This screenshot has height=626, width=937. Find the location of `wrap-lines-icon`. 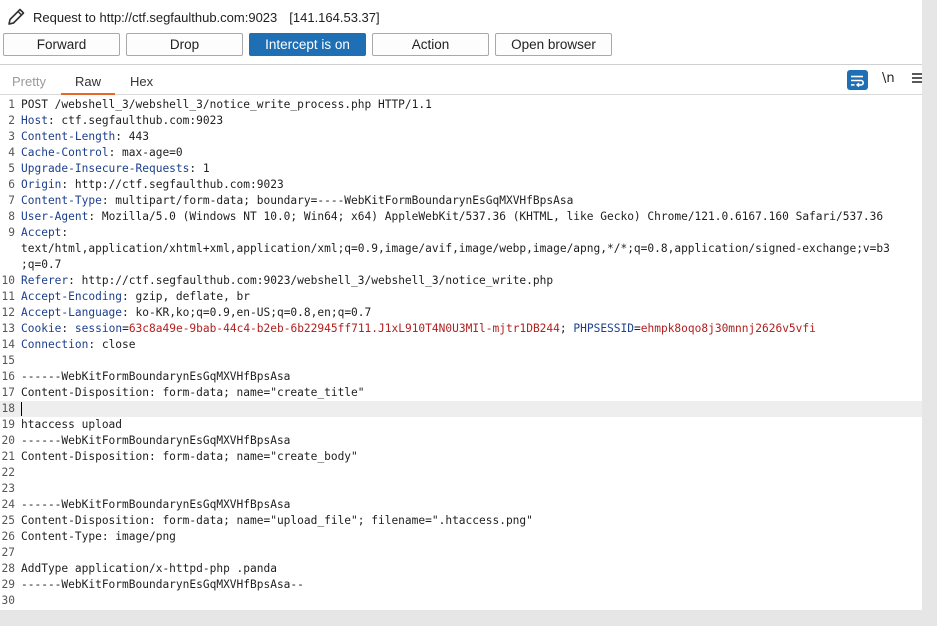

wrap-lines-icon is located at coordinates (857, 80).